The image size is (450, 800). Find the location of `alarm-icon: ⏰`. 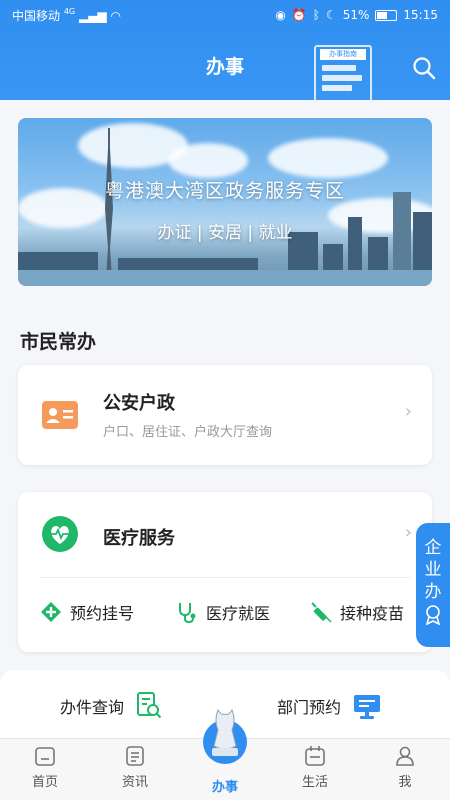

alarm-icon: ⏰ is located at coordinates (299, 15).